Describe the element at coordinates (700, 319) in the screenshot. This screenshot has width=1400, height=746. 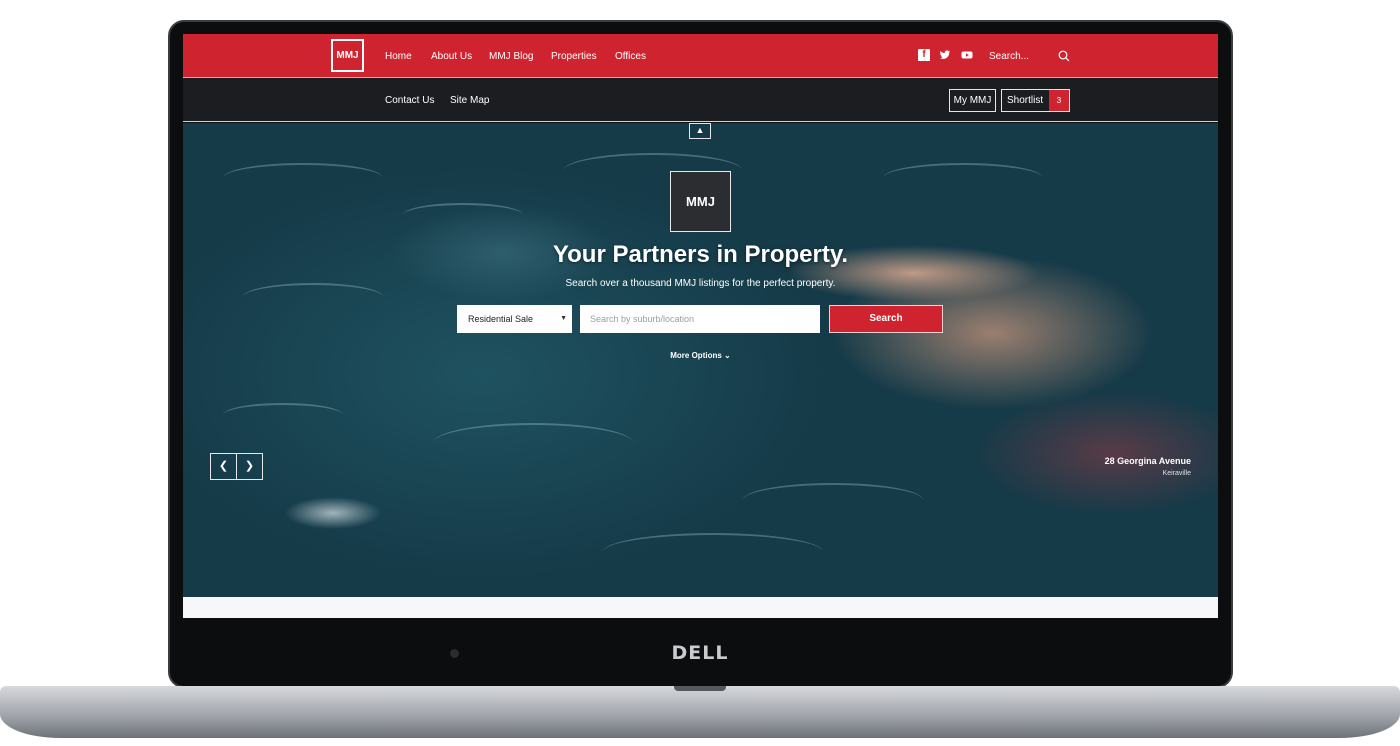
I see `location-search-input` at that location.